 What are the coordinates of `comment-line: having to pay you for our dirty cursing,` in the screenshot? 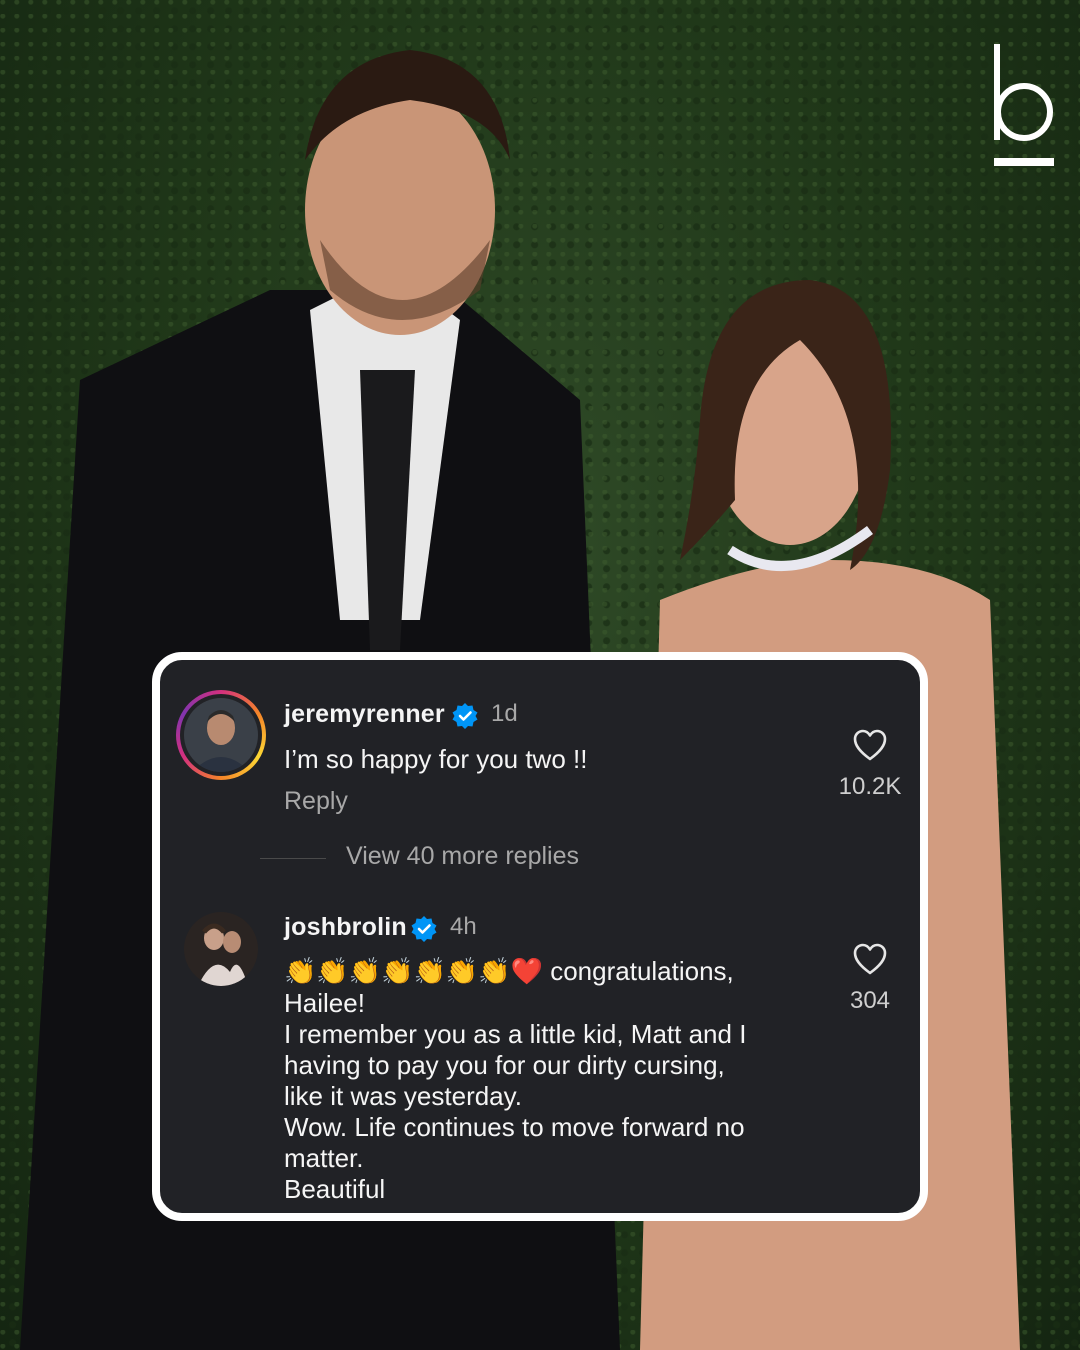 It's located at (504, 1065).